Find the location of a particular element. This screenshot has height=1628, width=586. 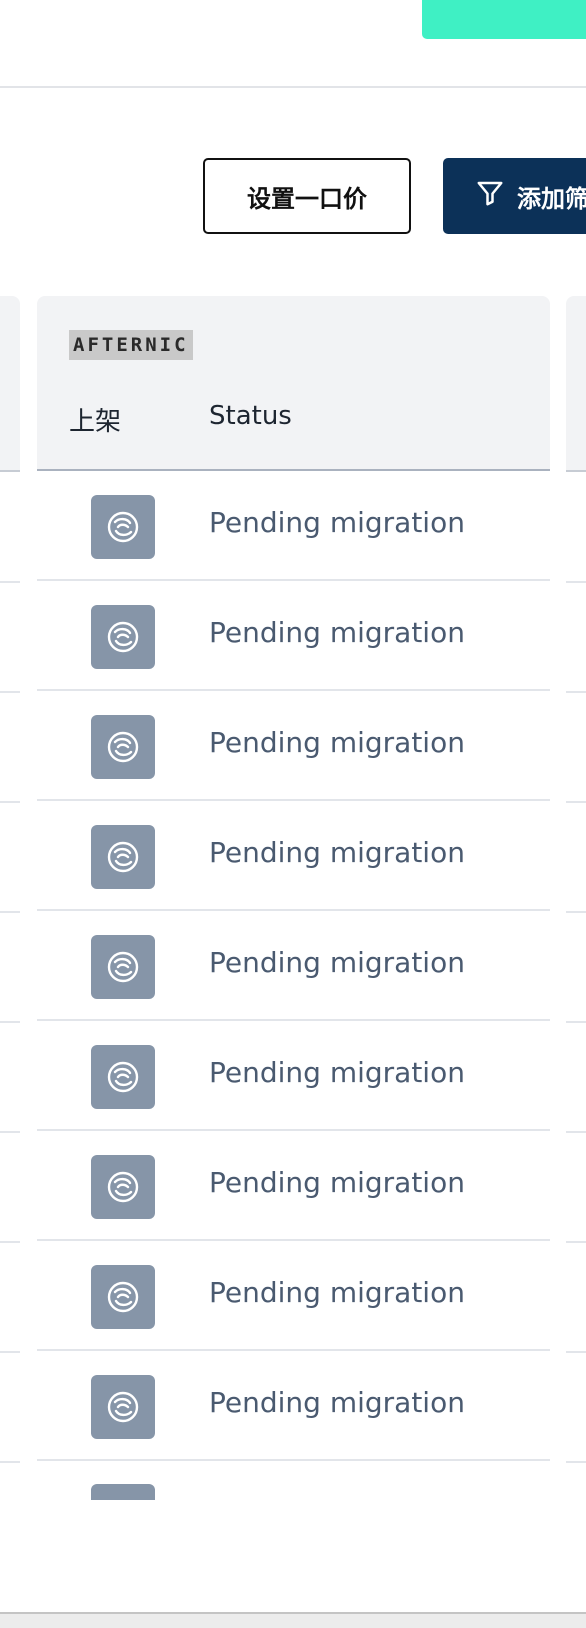

provider-label: AFTERNIC is located at coordinates (131, 345).